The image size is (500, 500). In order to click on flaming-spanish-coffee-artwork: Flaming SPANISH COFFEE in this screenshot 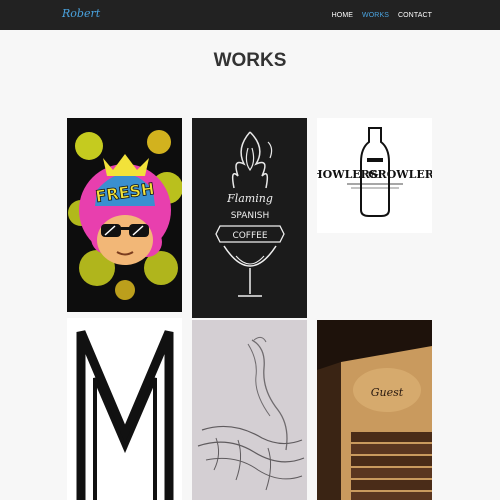, I will do `click(249, 218)`.